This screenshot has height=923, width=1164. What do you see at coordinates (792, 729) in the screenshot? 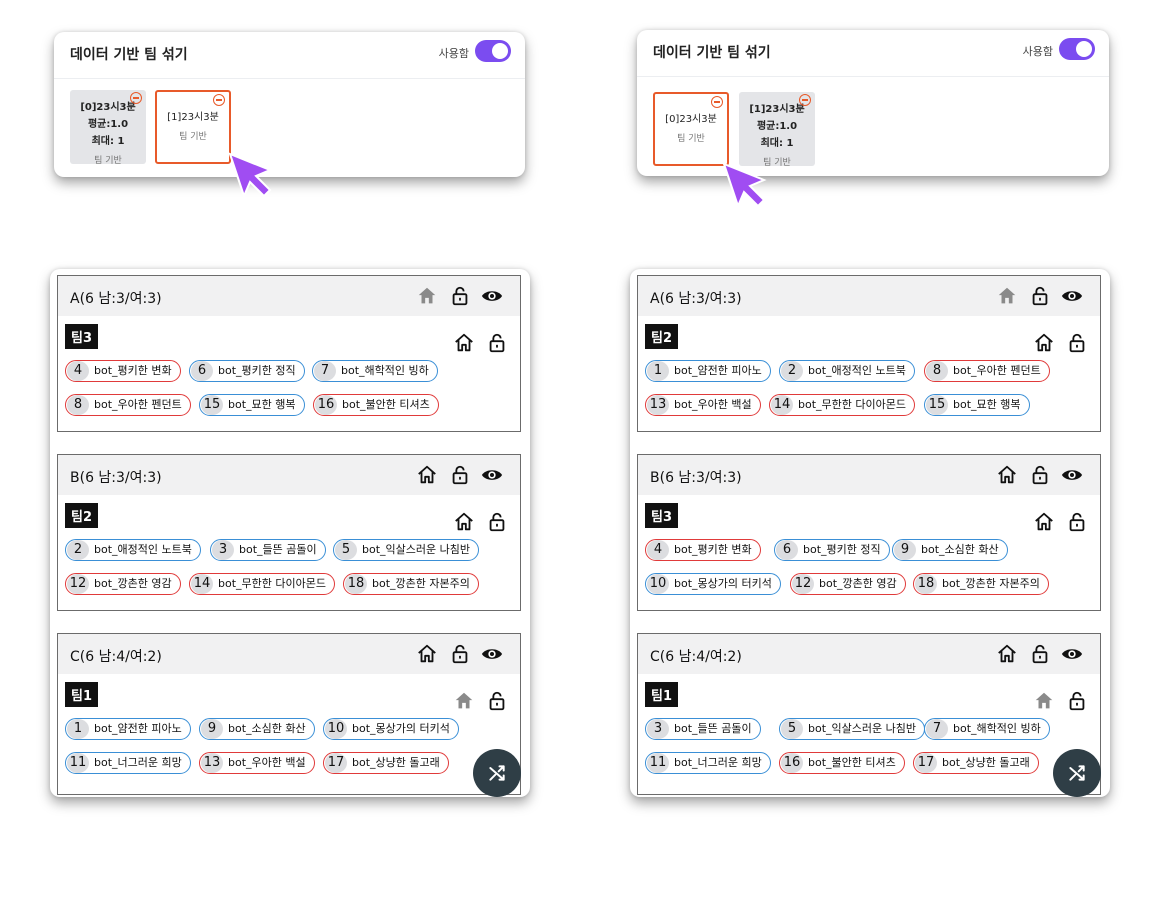
I see `member-number: 5` at bounding box center [792, 729].